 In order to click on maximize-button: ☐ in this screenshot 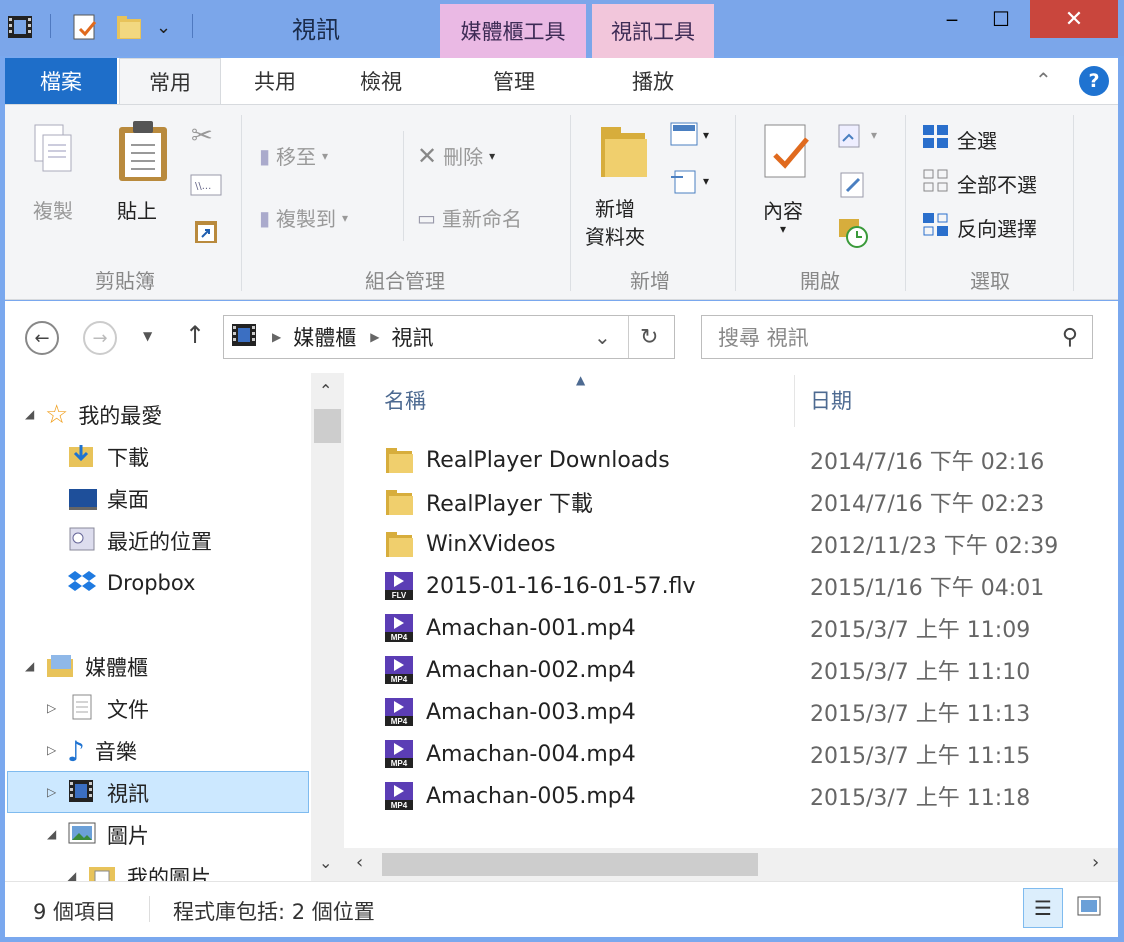, I will do `click(1001, 19)`.